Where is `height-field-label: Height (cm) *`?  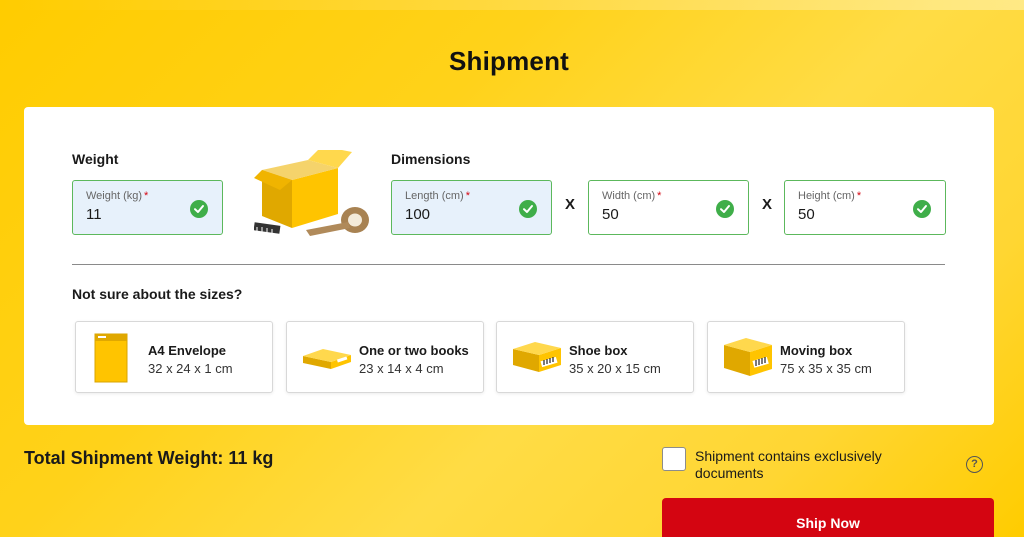
height-field-label: Height (cm) * is located at coordinates (830, 196).